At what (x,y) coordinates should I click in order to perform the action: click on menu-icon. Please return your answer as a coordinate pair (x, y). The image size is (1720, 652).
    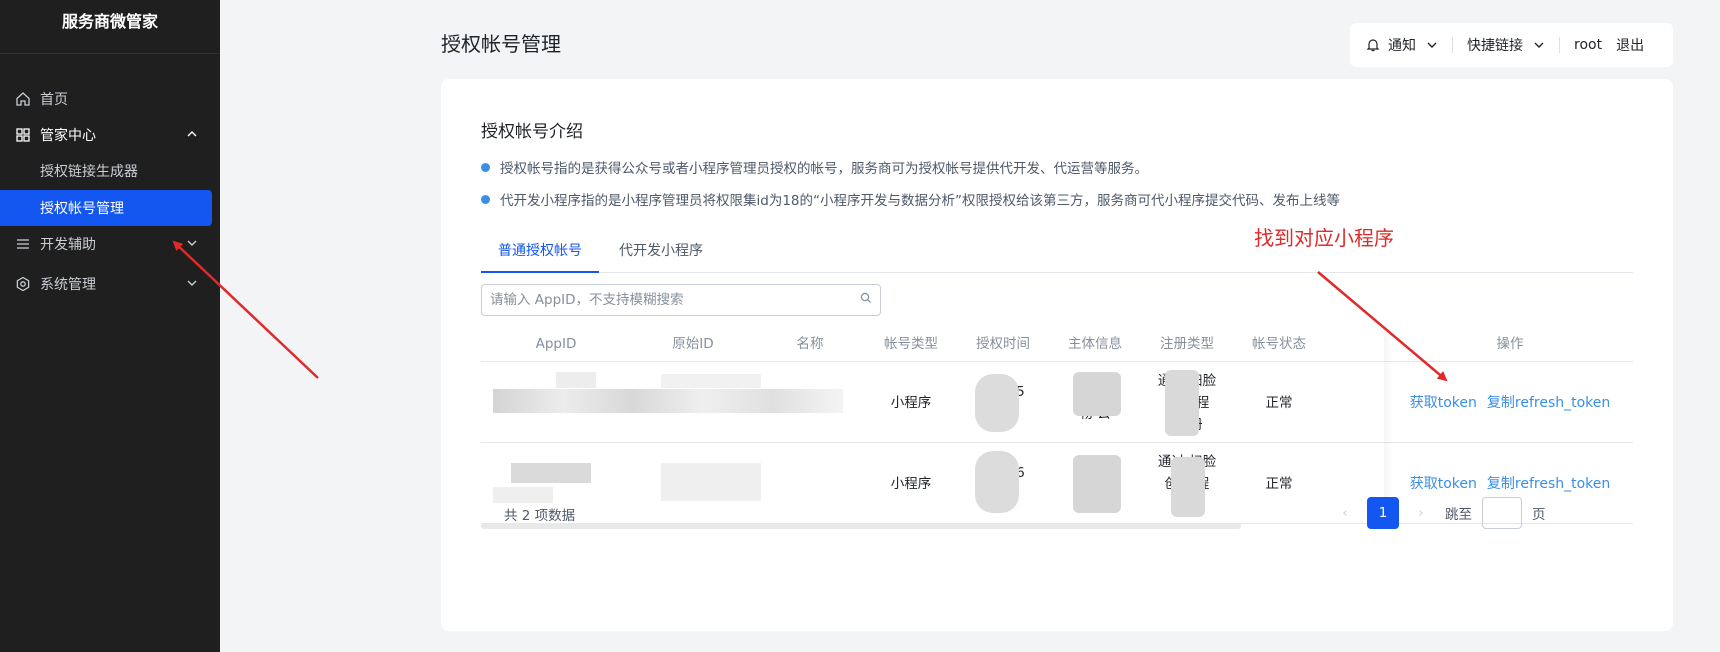
    Looking at the image, I should click on (23, 244).